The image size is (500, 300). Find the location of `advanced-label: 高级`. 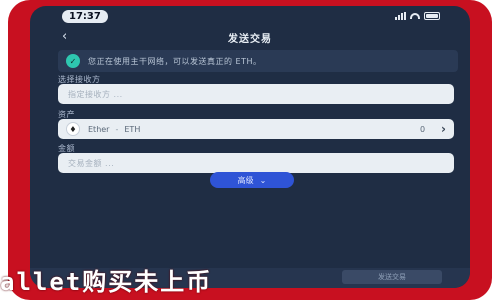

advanced-label: 高级 is located at coordinates (245, 180).